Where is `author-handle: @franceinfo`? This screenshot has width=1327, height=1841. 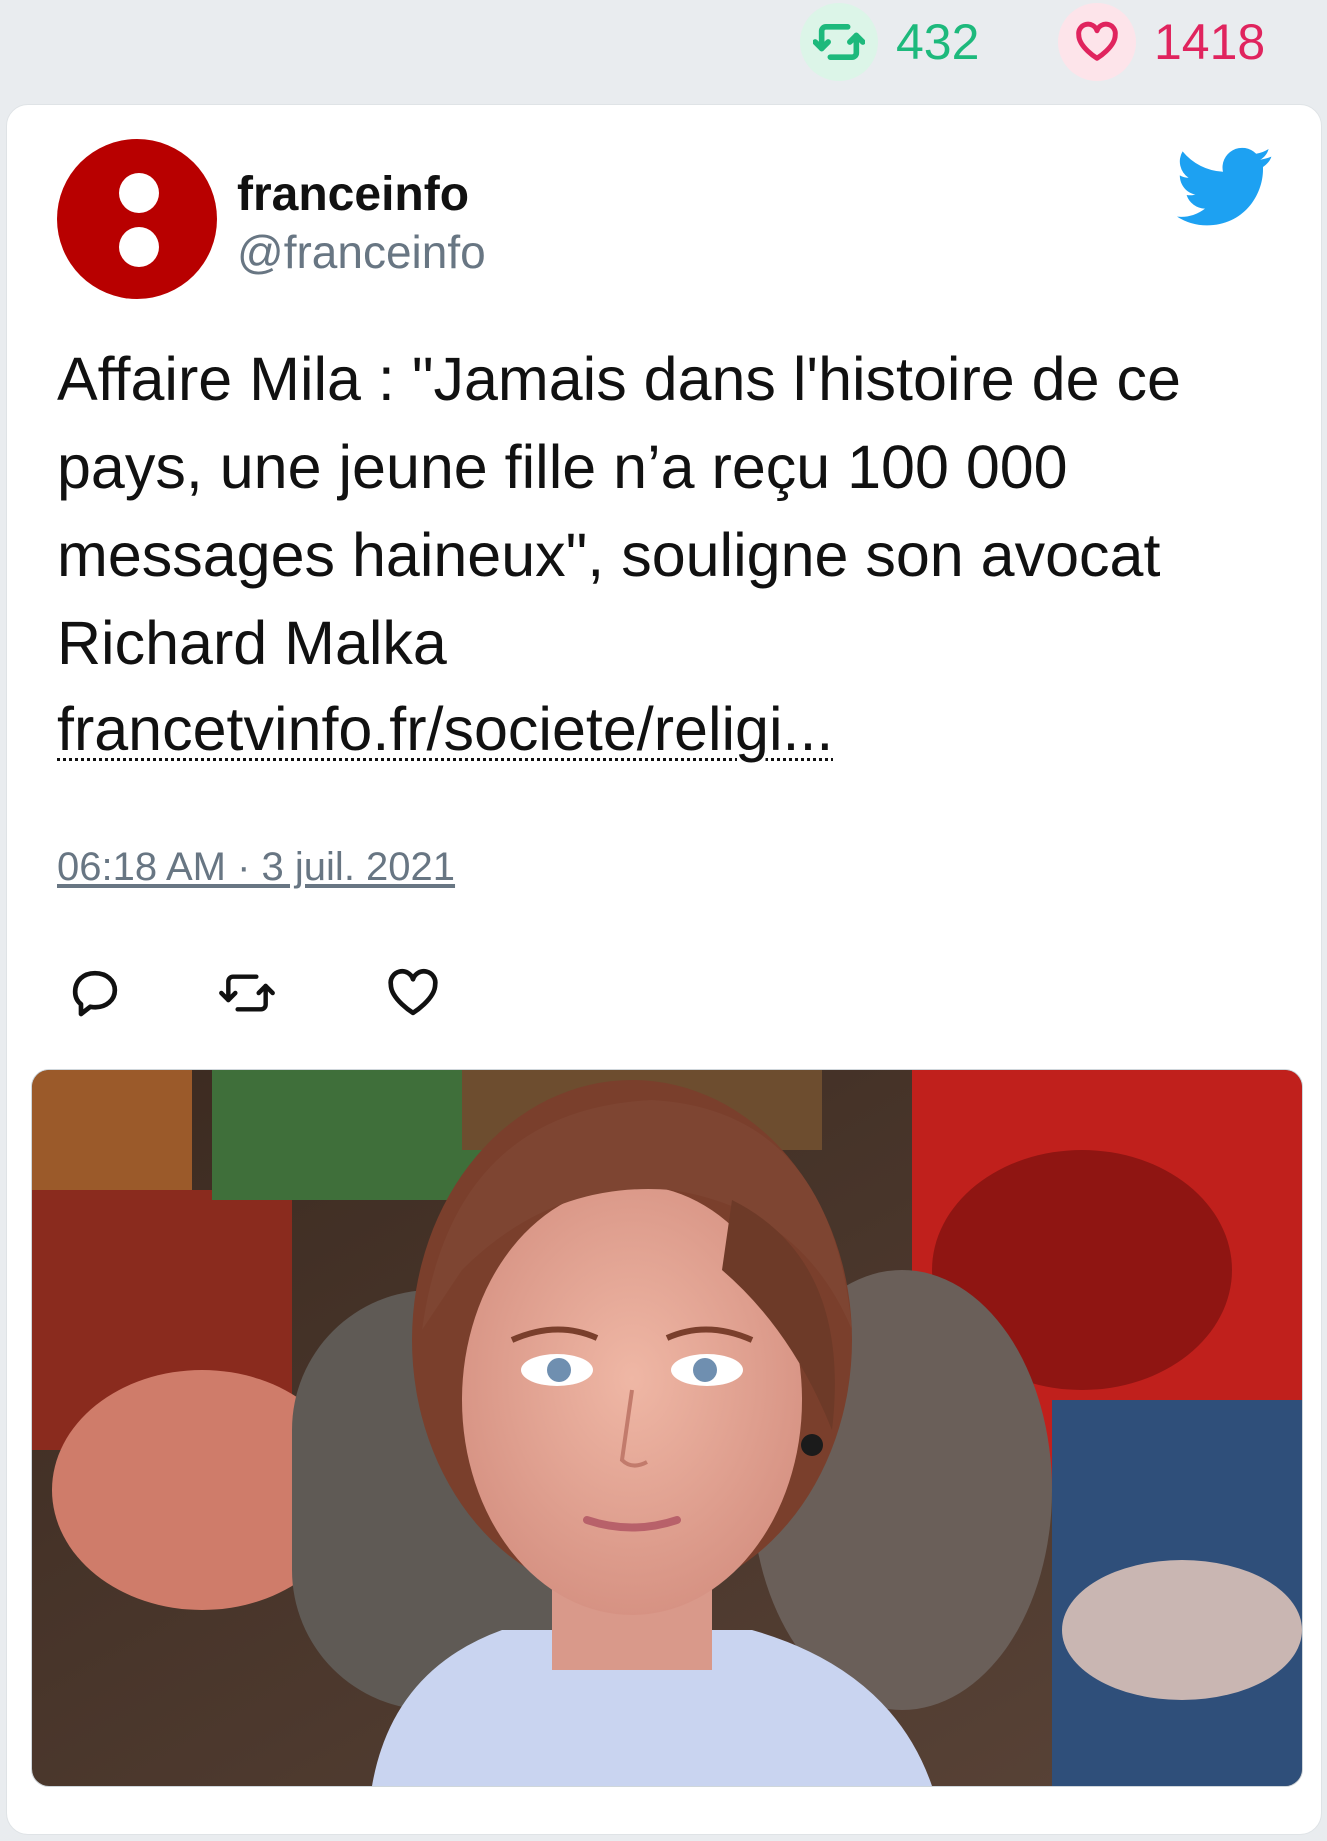
author-handle: @franceinfo is located at coordinates (361, 252).